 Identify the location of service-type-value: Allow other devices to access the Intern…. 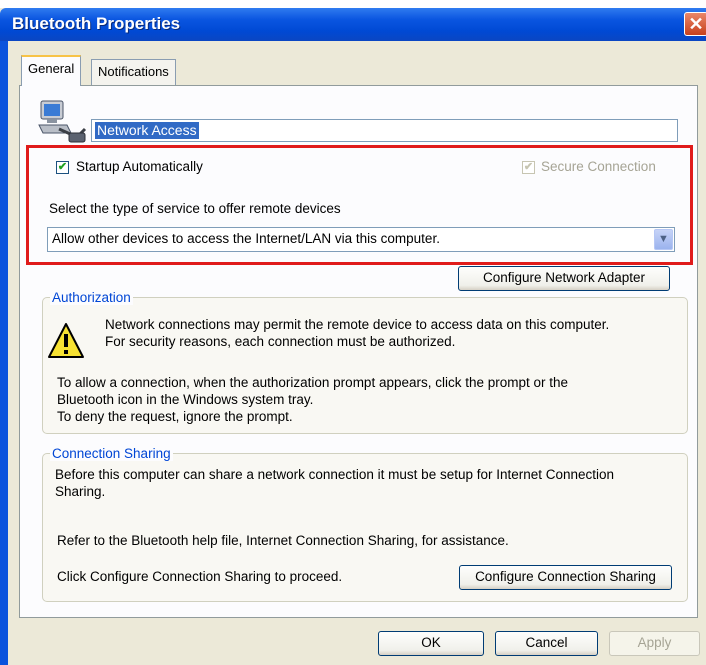
(246, 238).